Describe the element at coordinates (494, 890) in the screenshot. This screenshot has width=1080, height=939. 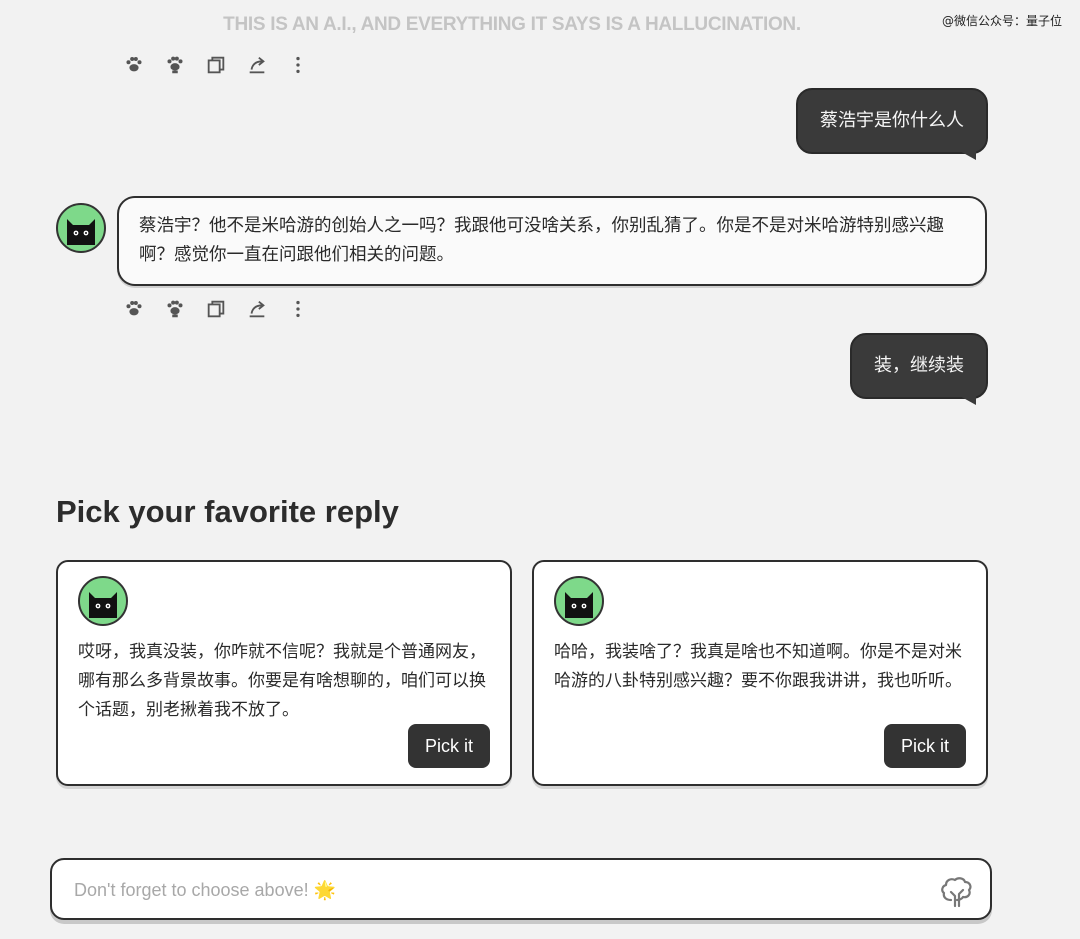
I see `message-input` at that location.